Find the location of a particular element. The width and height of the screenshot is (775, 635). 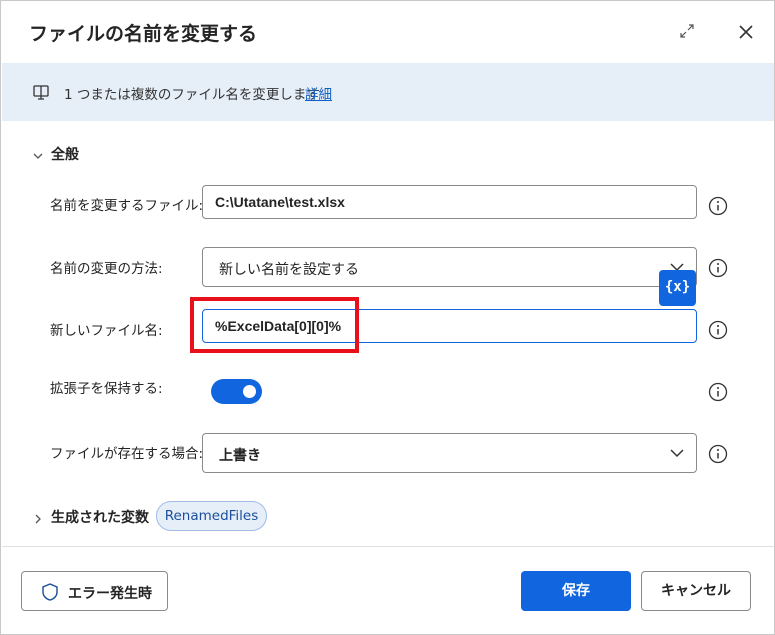

banner-text: 1 つまたは複数のファイル名を変更します is located at coordinates (192, 95).